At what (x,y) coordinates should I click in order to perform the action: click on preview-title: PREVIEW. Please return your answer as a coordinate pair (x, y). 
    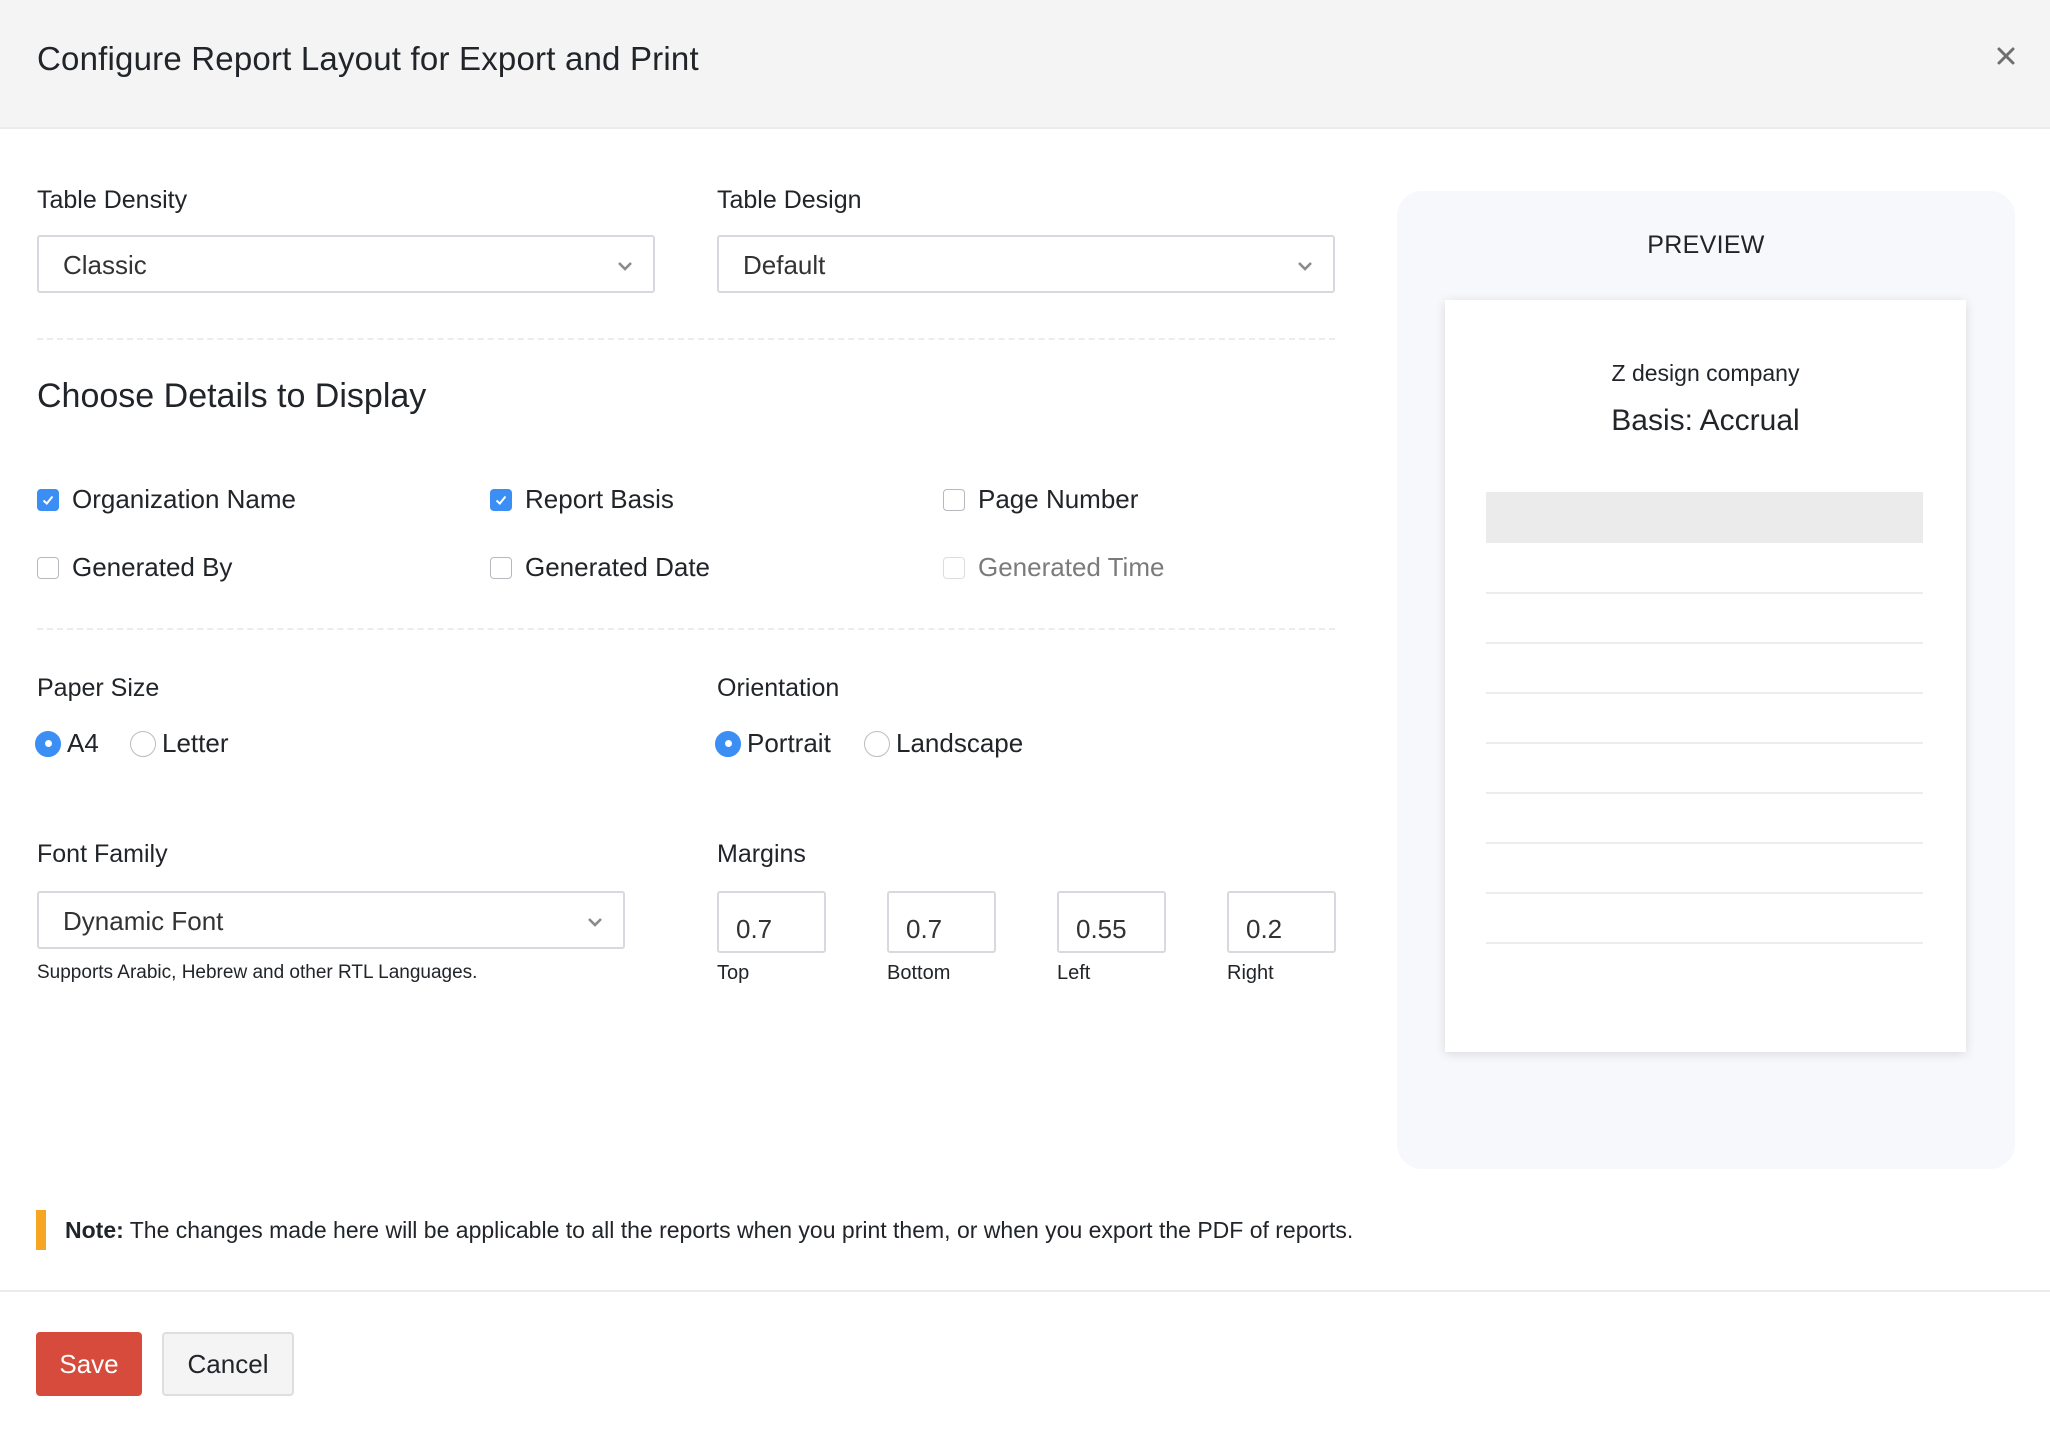
    Looking at the image, I should click on (1706, 245).